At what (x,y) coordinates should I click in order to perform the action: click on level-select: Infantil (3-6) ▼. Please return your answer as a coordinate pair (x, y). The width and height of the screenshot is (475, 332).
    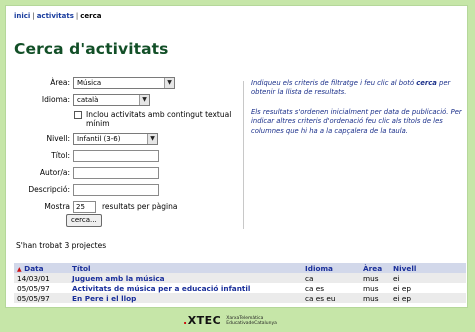
    Looking at the image, I should click on (115, 139).